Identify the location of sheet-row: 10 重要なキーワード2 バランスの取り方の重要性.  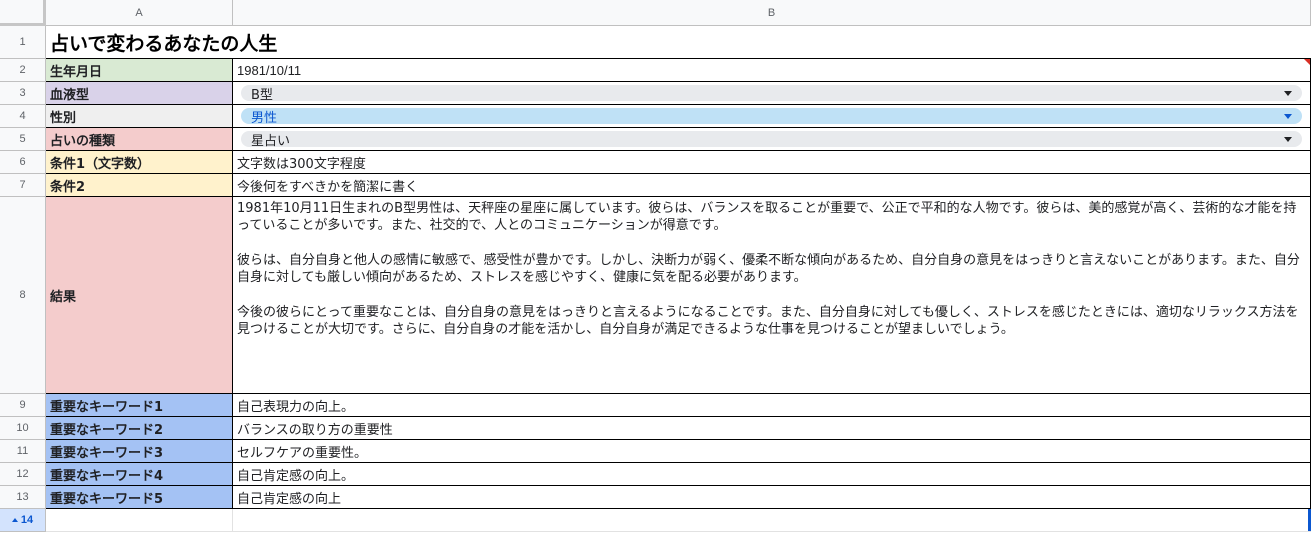
(655, 428).